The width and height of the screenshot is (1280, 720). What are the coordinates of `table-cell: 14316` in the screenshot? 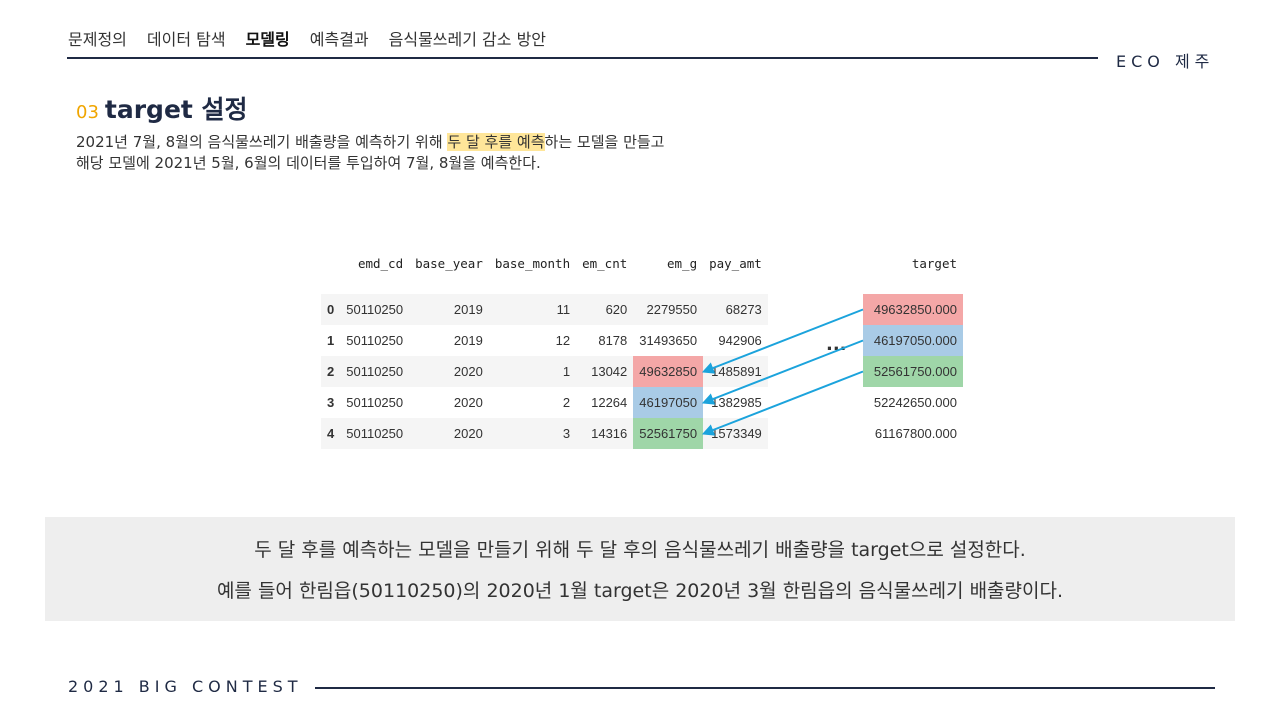 It's located at (605, 433).